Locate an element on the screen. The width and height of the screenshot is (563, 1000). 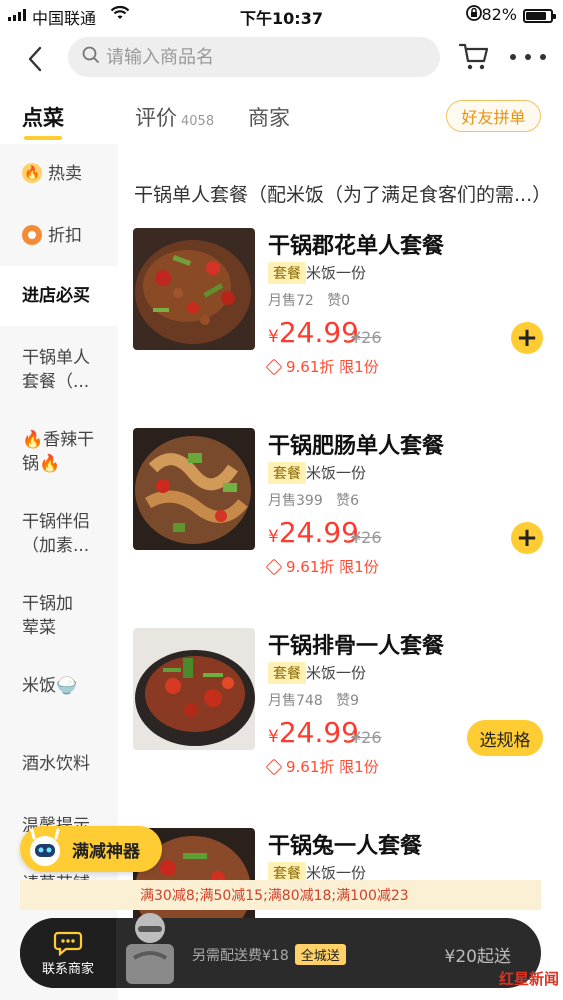
sidebar-item-label: 🔥香辣干锅🔥 is located at coordinates (58, 452).